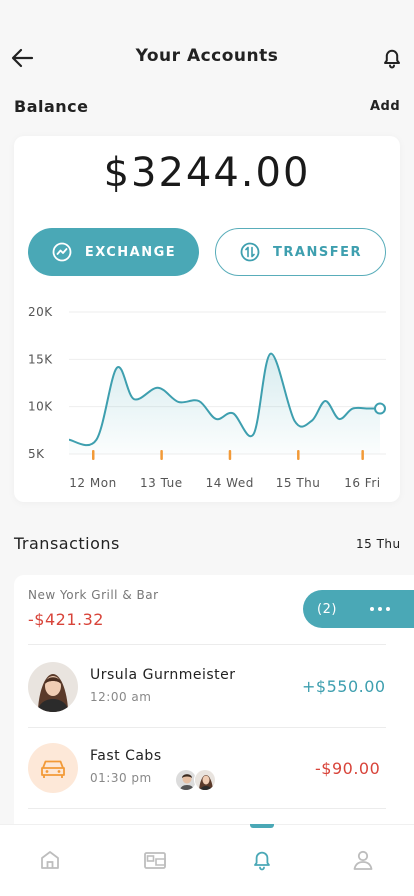 The width and height of the screenshot is (414, 896). What do you see at coordinates (205, 780) in the screenshot?
I see `participant-avatar` at bounding box center [205, 780].